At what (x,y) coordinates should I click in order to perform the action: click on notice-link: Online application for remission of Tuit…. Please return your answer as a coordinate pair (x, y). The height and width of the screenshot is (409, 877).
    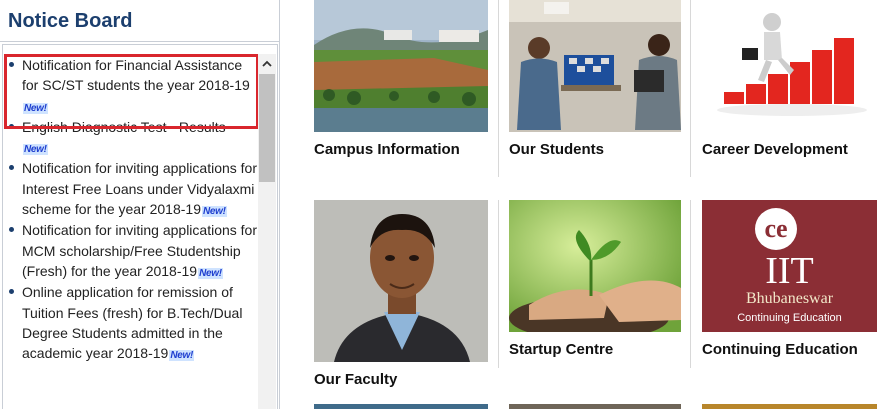
    Looking at the image, I should click on (132, 322).